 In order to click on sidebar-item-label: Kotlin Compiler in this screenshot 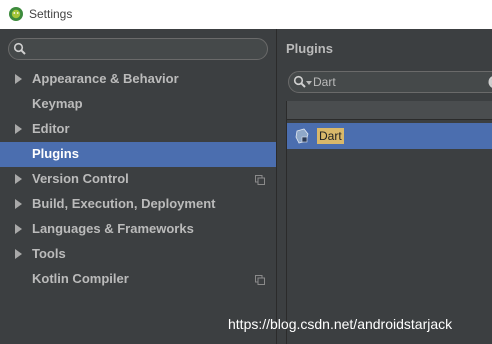, I will do `click(80, 278)`.